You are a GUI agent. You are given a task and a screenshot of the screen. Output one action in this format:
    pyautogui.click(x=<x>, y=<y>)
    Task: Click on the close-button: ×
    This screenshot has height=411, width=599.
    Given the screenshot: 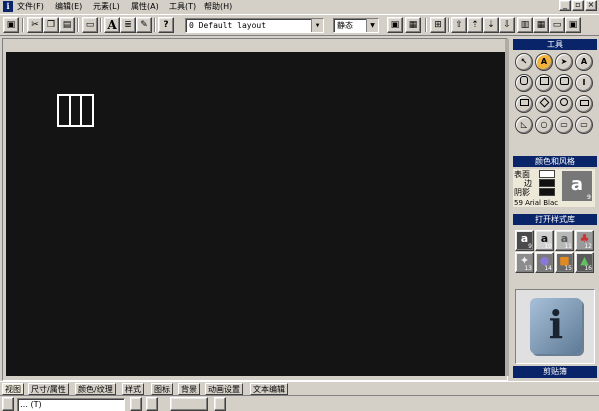 What is the action you would take?
    pyautogui.click(x=591, y=5)
    